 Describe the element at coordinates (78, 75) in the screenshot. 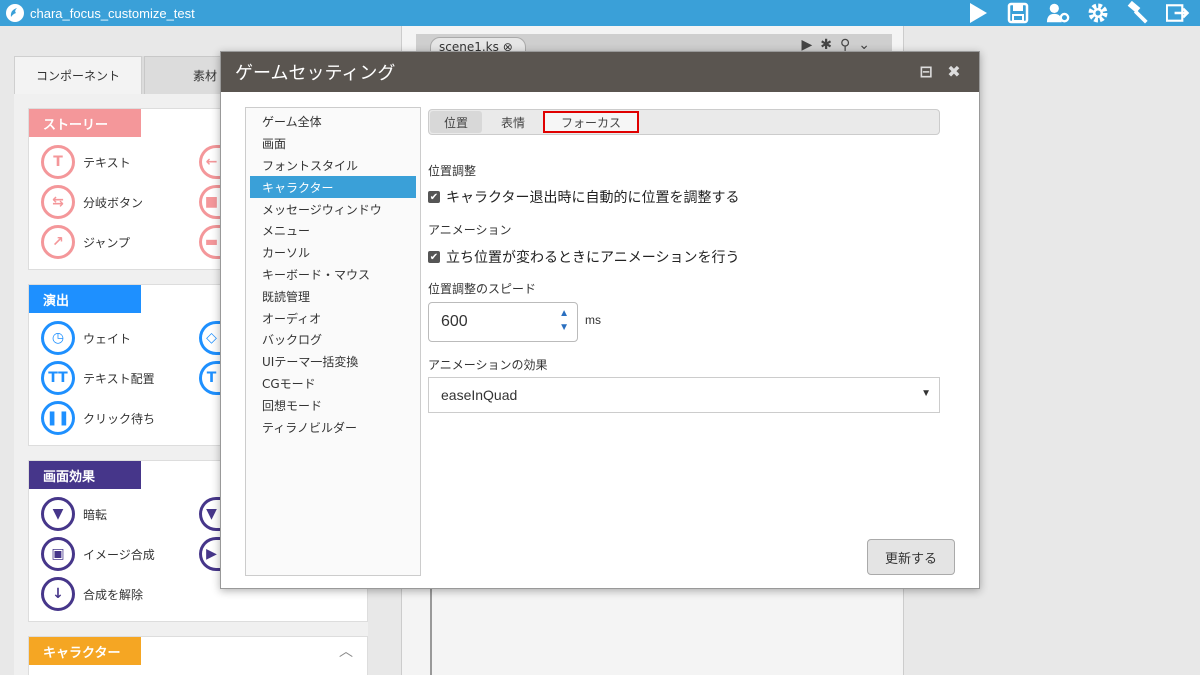

I see `tab-components: コンポーネント` at that location.